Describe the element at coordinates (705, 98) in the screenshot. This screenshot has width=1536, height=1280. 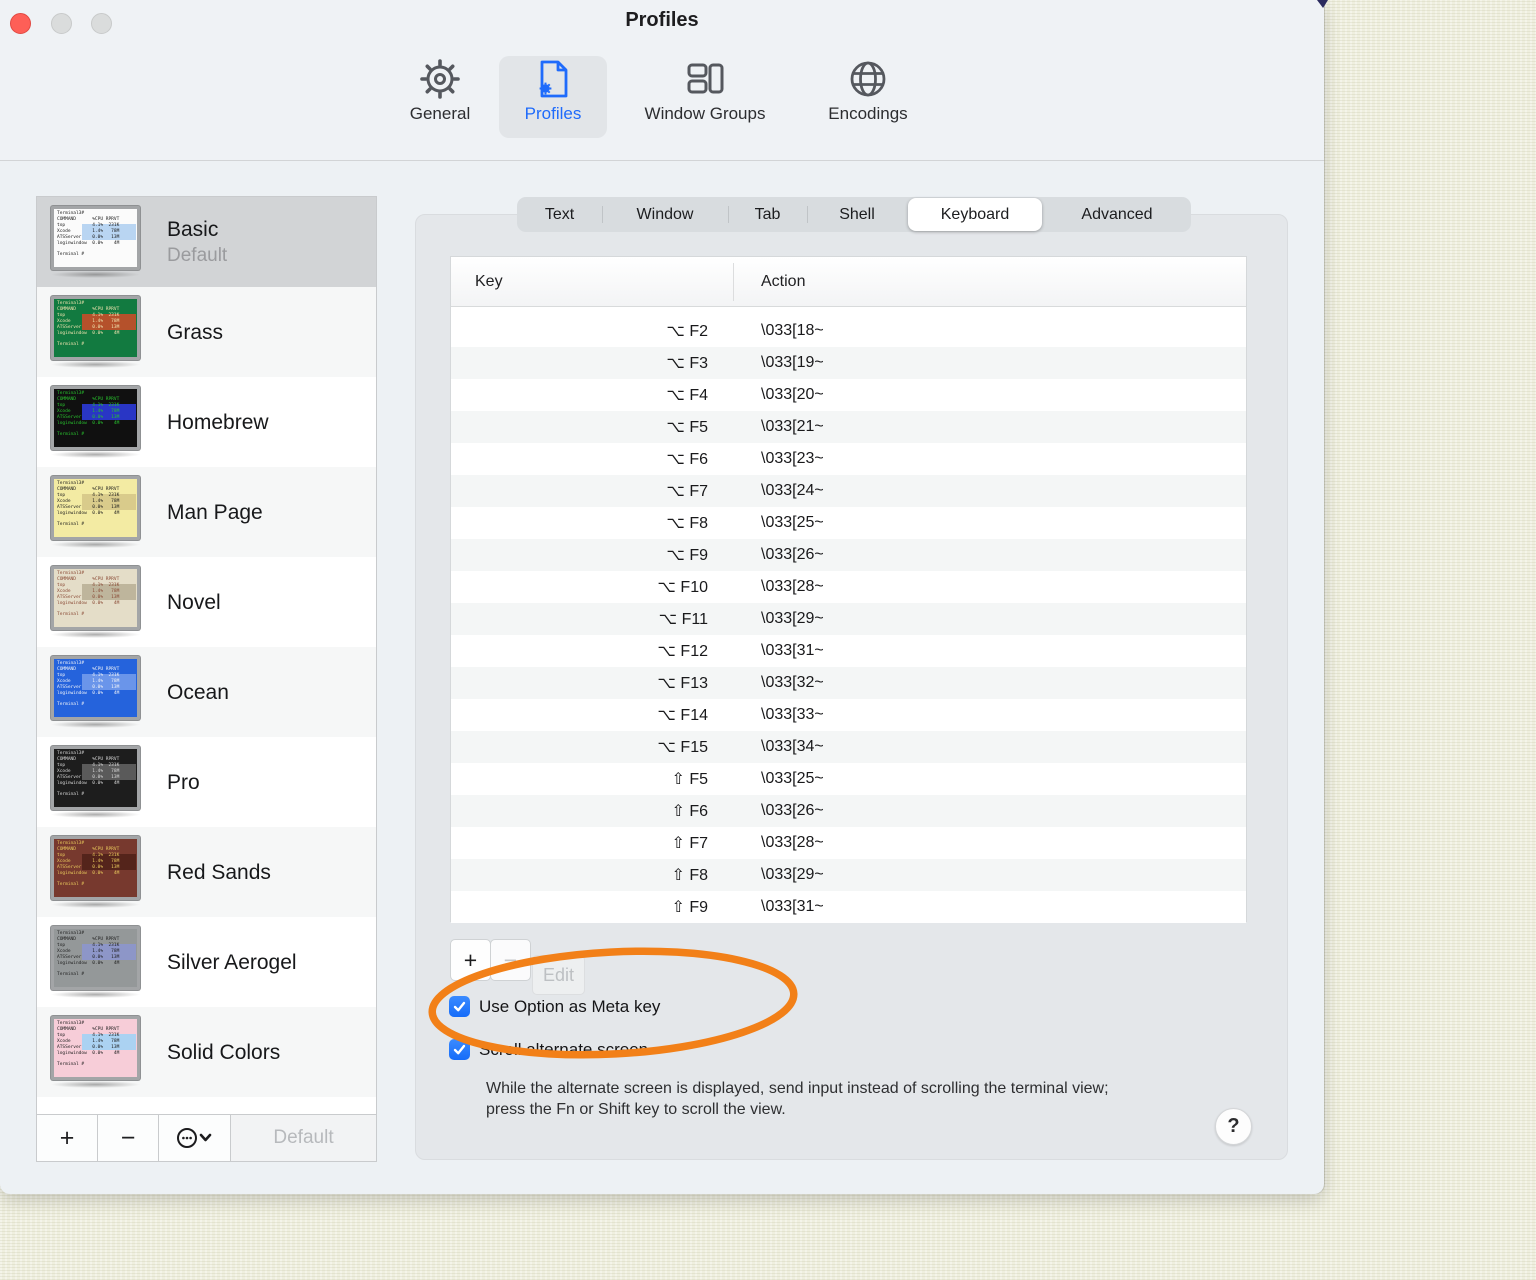
I see `toolbar-item-window-groups: Window Groups` at that location.